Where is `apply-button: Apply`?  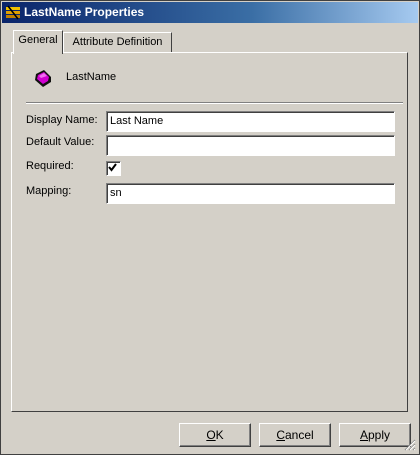
apply-button: Apply is located at coordinates (375, 435).